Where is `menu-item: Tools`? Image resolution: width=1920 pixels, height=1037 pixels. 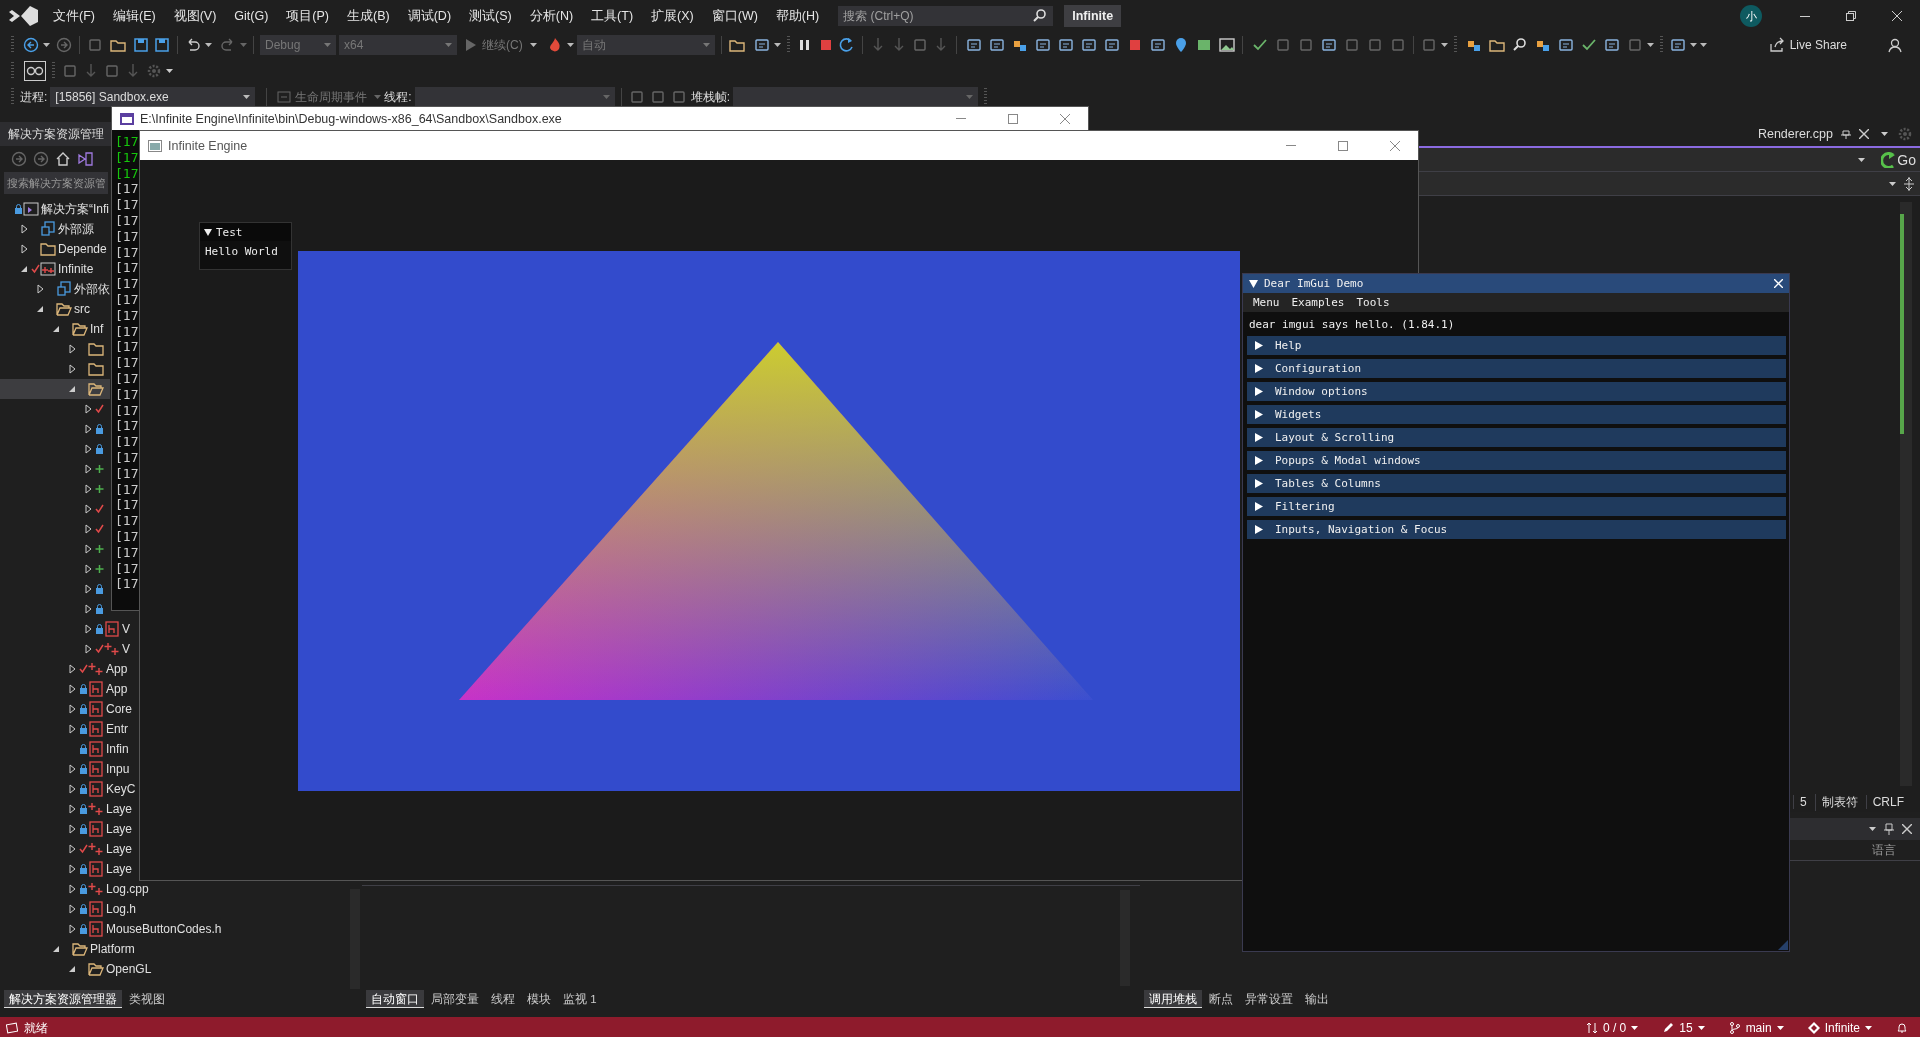
menu-item: Tools is located at coordinates (1373, 302).